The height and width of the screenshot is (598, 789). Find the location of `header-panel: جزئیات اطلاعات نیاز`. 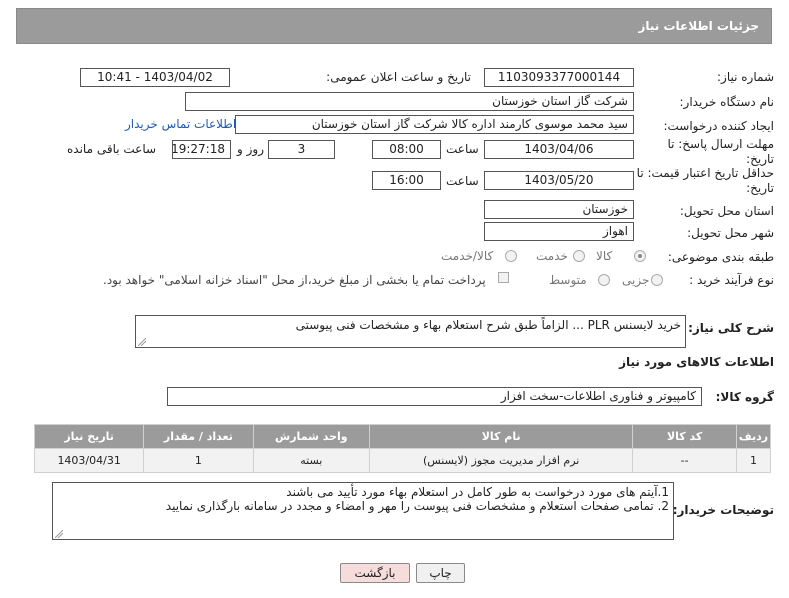

header-panel: جزئیات اطلاعات نیاز is located at coordinates (394, 26).